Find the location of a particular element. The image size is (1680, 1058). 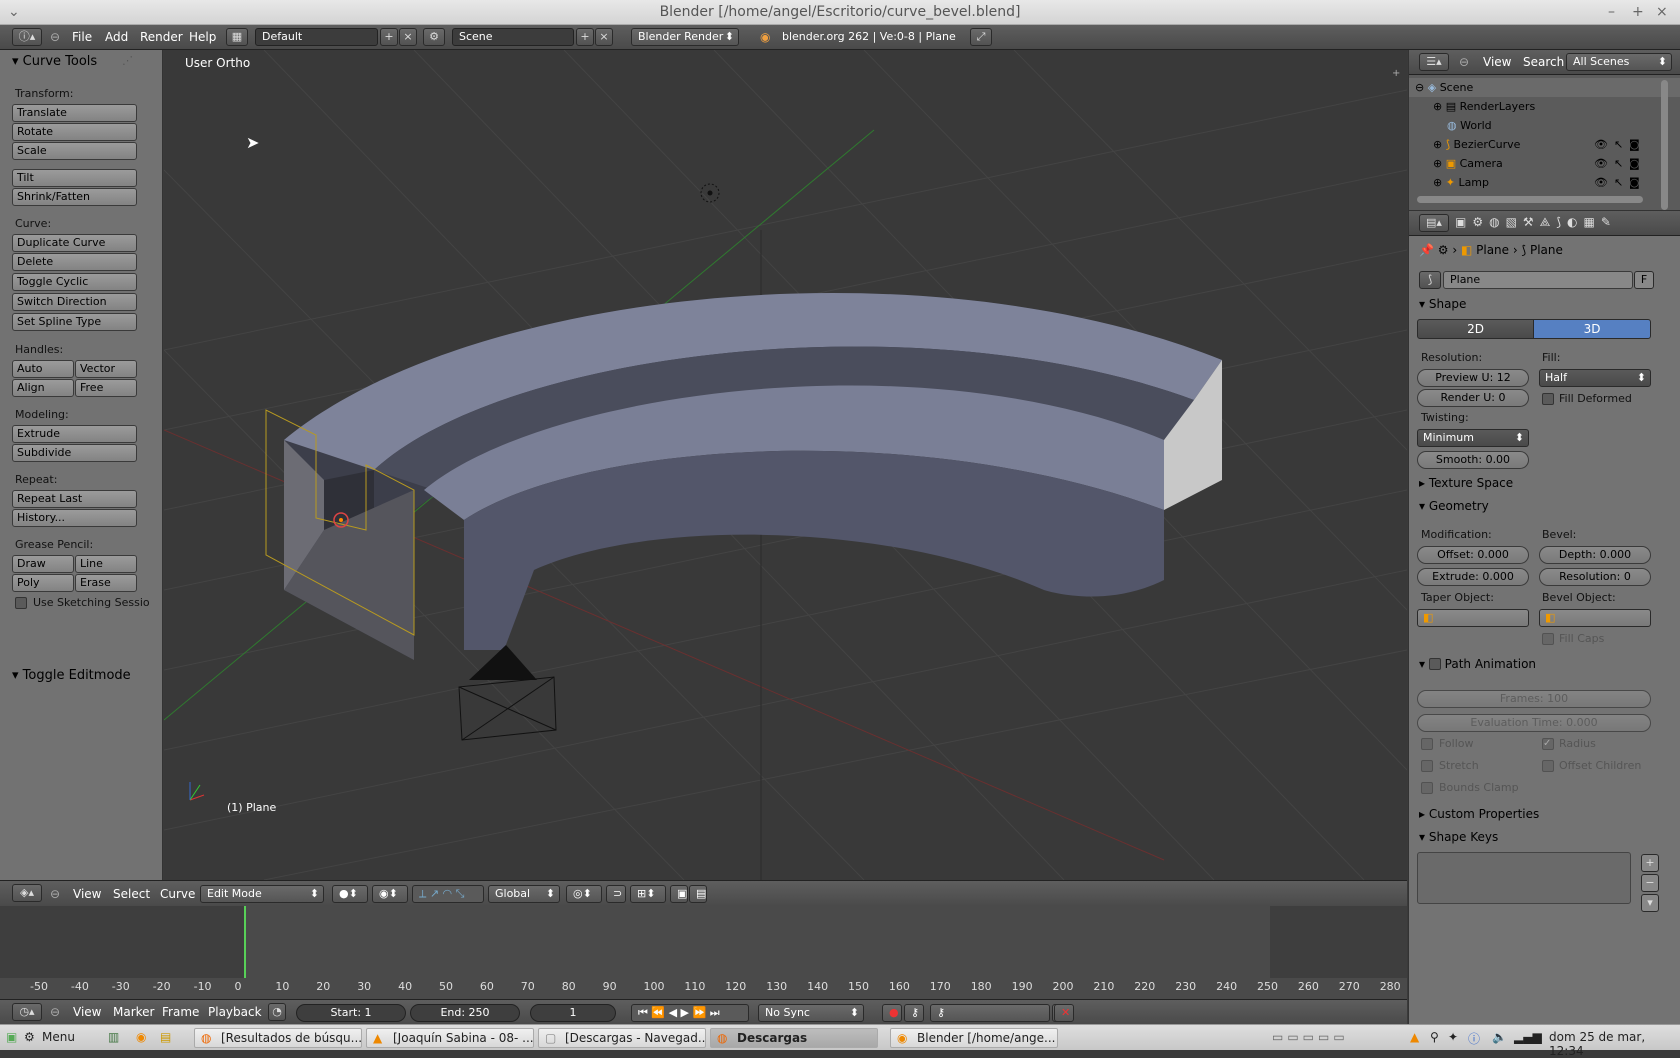

add-screen-icon: + is located at coordinates (389, 37).